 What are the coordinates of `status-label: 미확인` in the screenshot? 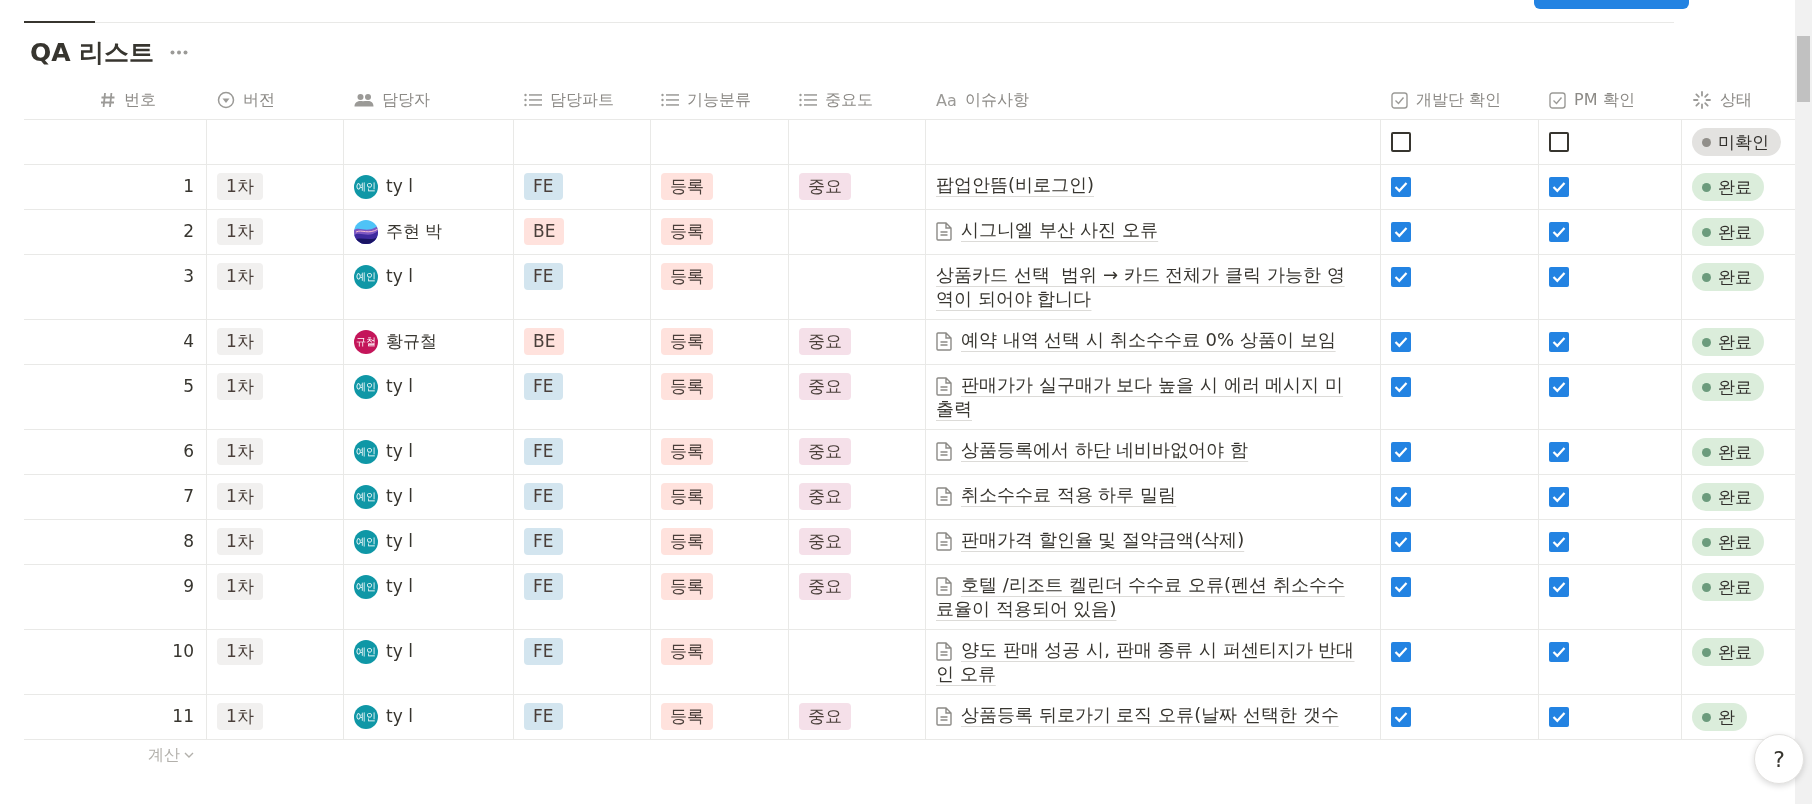 It's located at (1743, 142).